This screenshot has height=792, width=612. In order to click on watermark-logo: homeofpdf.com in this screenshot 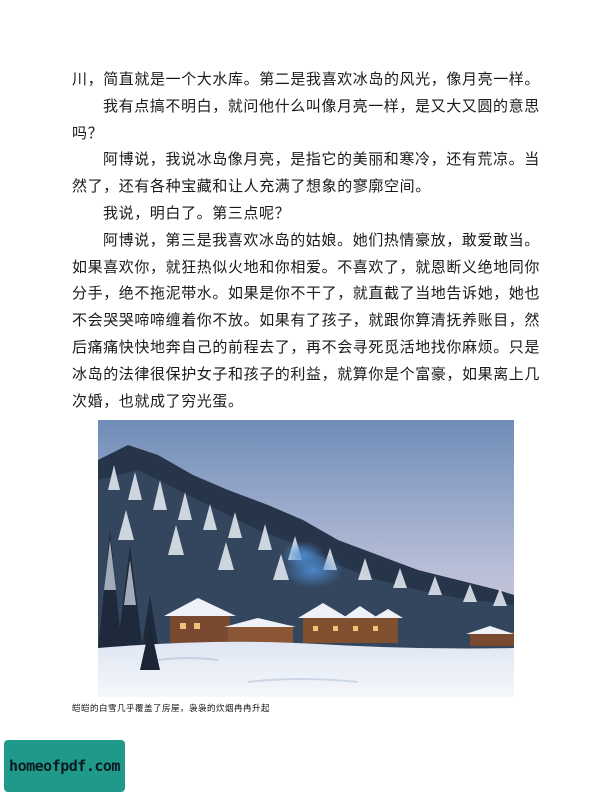, I will do `click(64, 766)`.